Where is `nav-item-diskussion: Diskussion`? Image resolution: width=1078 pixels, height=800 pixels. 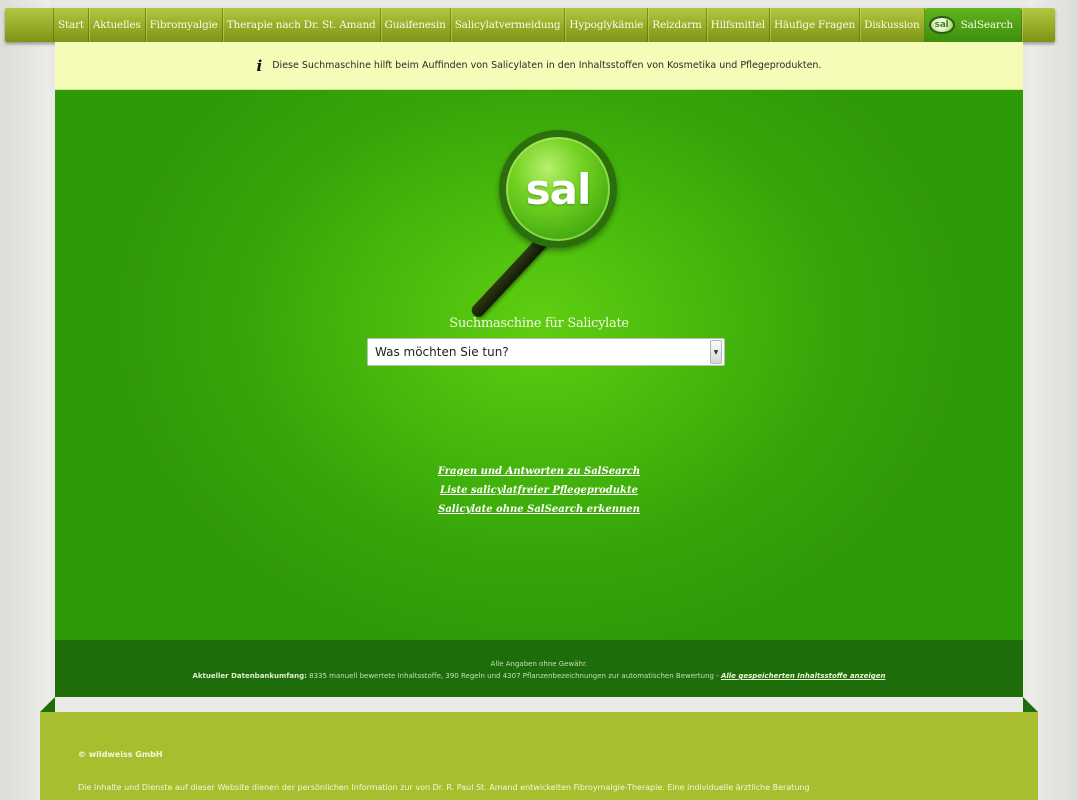 nav-item-diskussion: Diskussion is located at coordinates (892, 25).